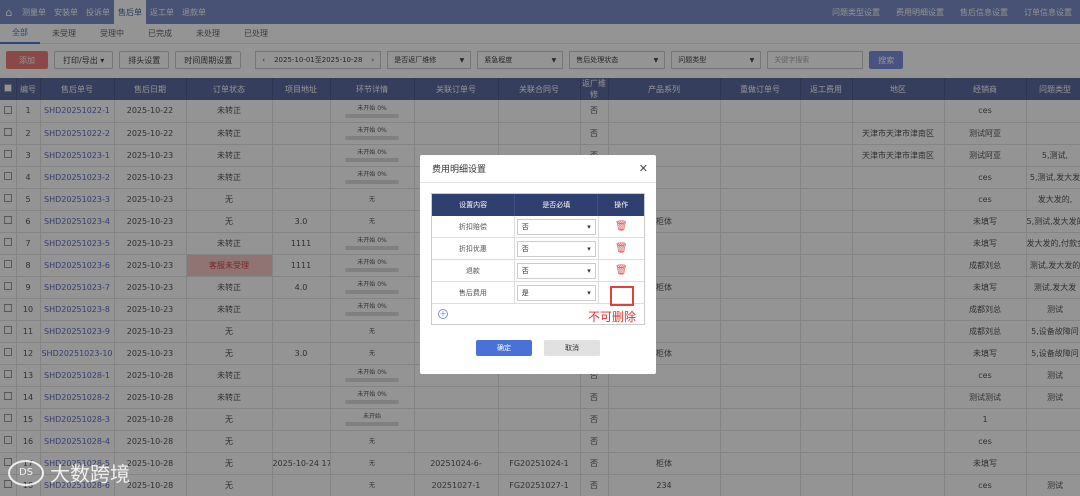 The image size is (1080, 496). I want to click on fee-row: 退款否 ▾ 🗑, so click(538, 271).